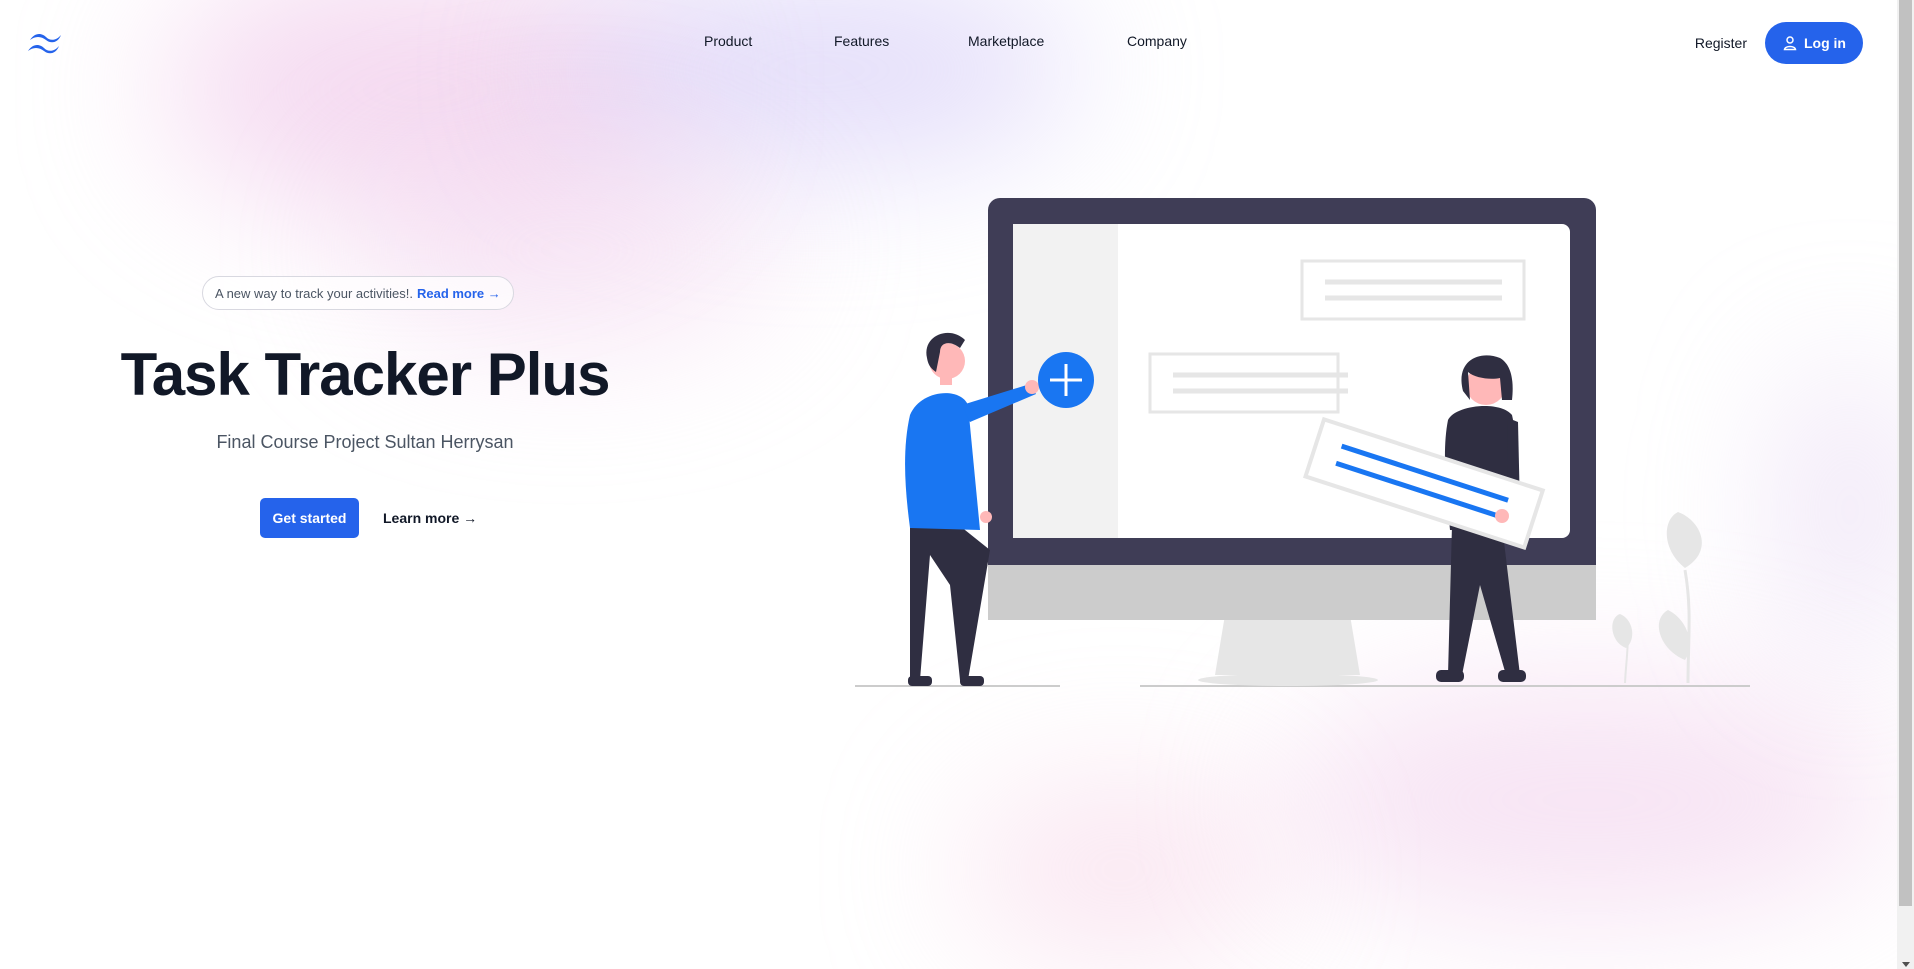 The height and width of the screenshot is (969, 1914). What do you see at coordinates (365, 374) in the screenshot?
I see `page-title: Task Tracker Plus` at bounding box center [365, 374].